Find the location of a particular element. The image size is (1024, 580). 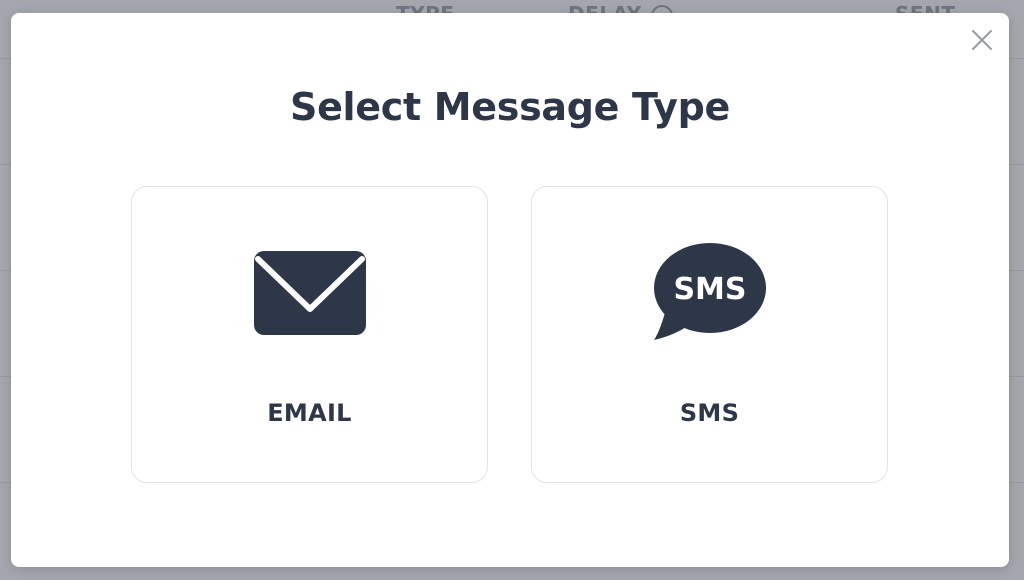

email-option-label: EMAIL is located at coordinates (309, 413).